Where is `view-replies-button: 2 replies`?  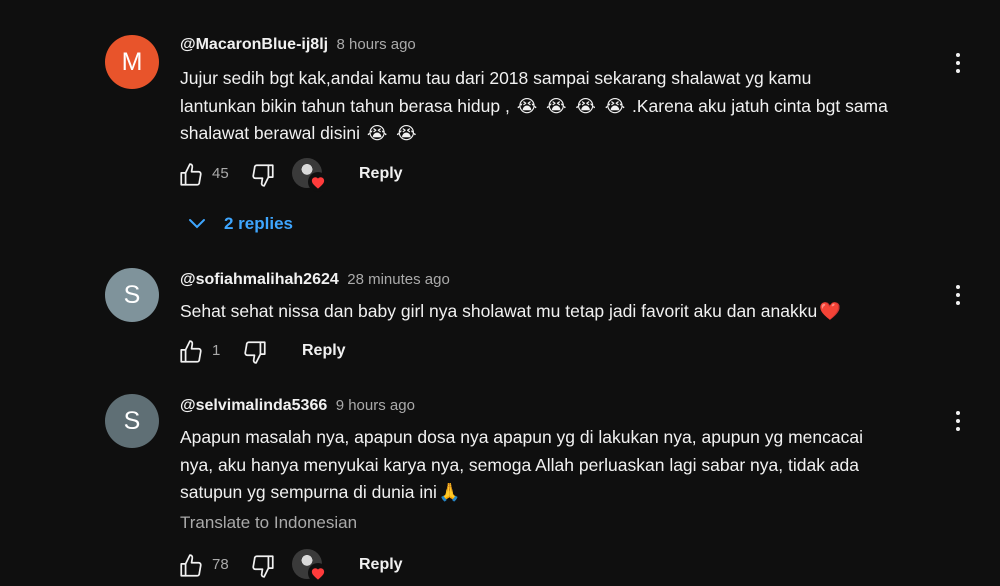 view-replies-button: 2 replies is located at coordinates (240, 224).